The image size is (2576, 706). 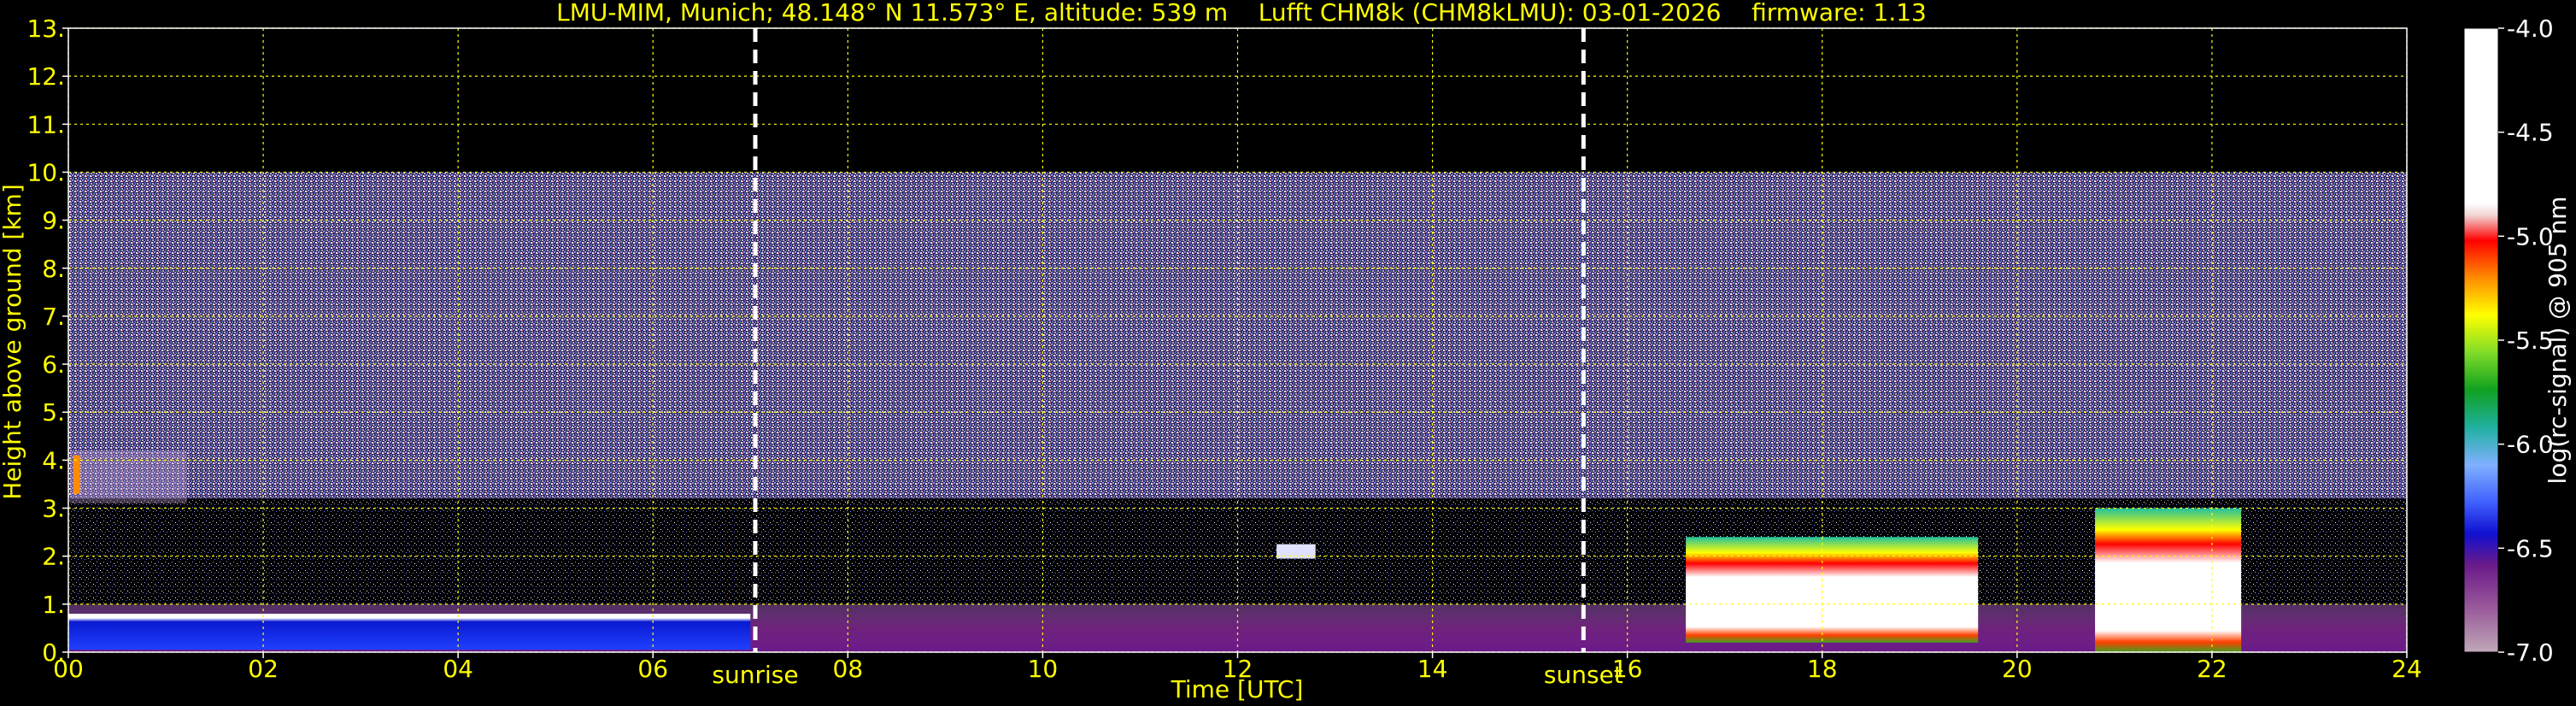 I want to click on x-tick-label: 02, so click(x=263, y=669).